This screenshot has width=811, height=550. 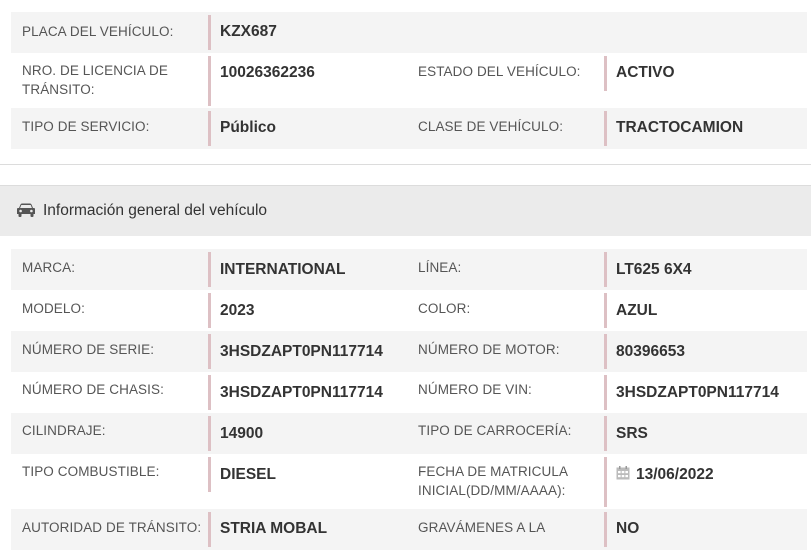 I want to click on serie-value: 3HSDZAPT0PN117714, so click(x=301, y=351).